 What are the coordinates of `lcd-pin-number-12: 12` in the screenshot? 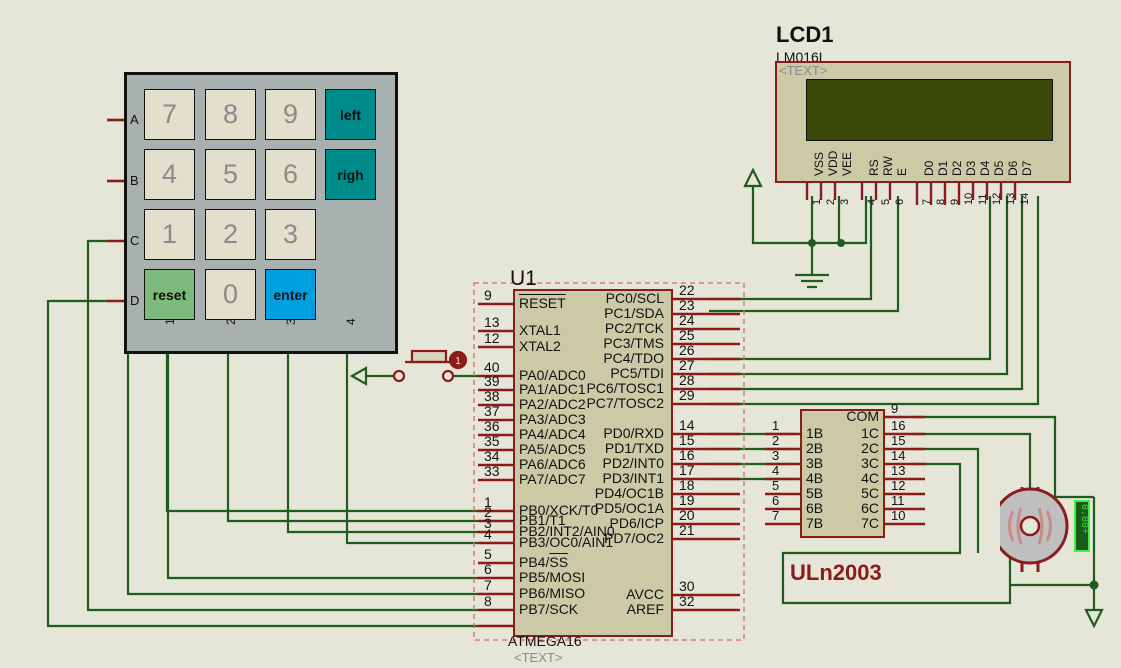 It's located at (997, 198).